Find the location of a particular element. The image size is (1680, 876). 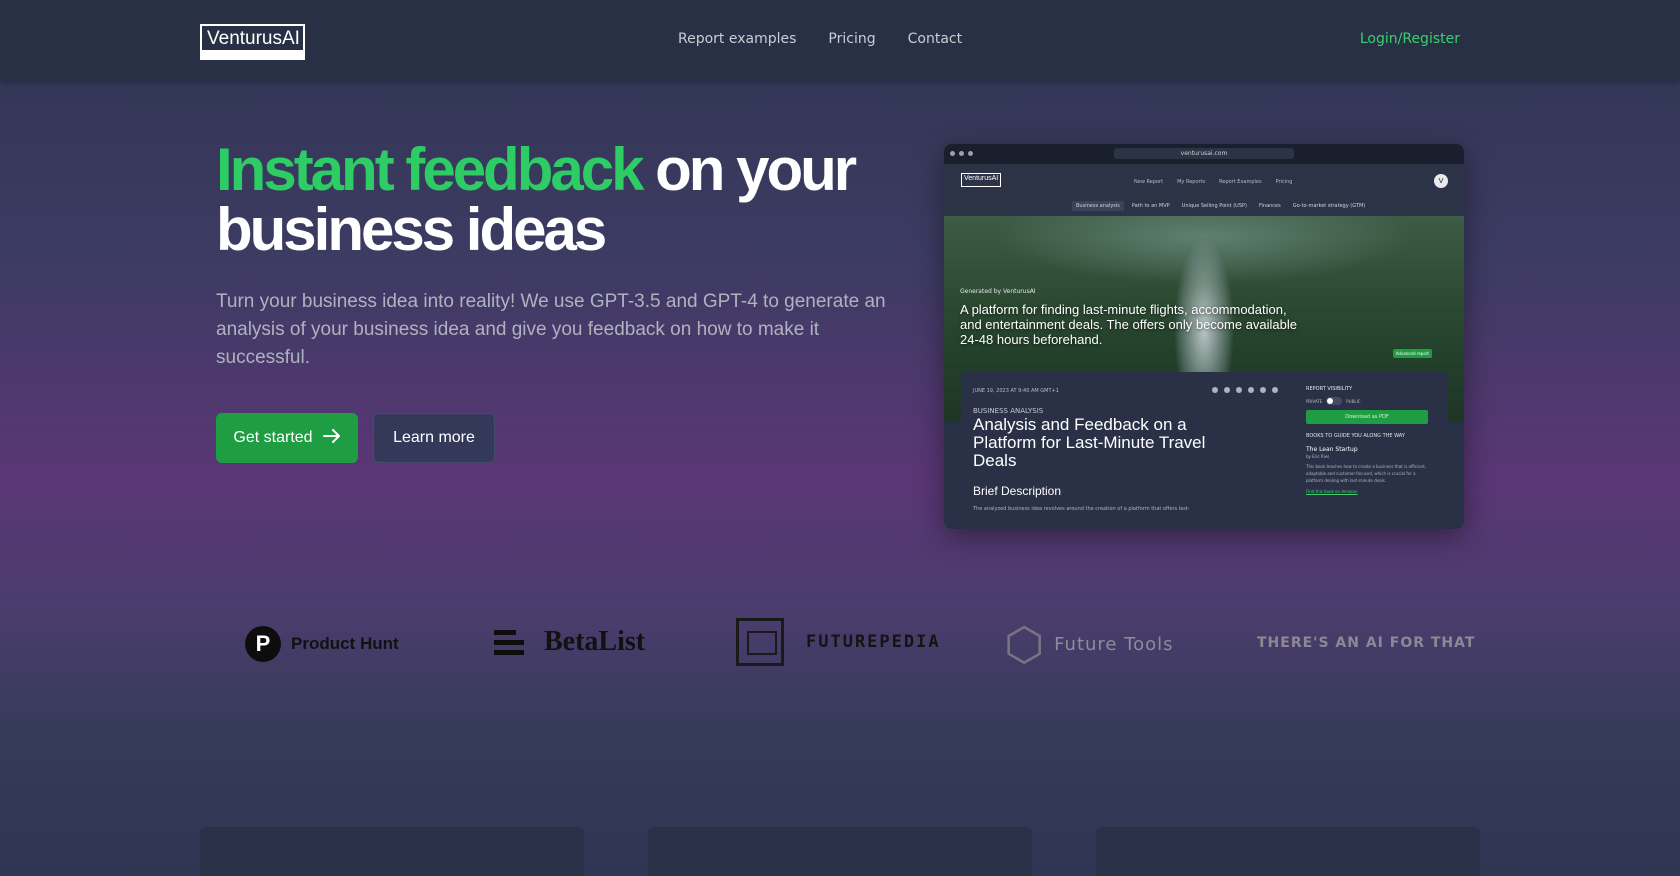

nav-report-examples: Report examples is located at coordinates (737, 39).